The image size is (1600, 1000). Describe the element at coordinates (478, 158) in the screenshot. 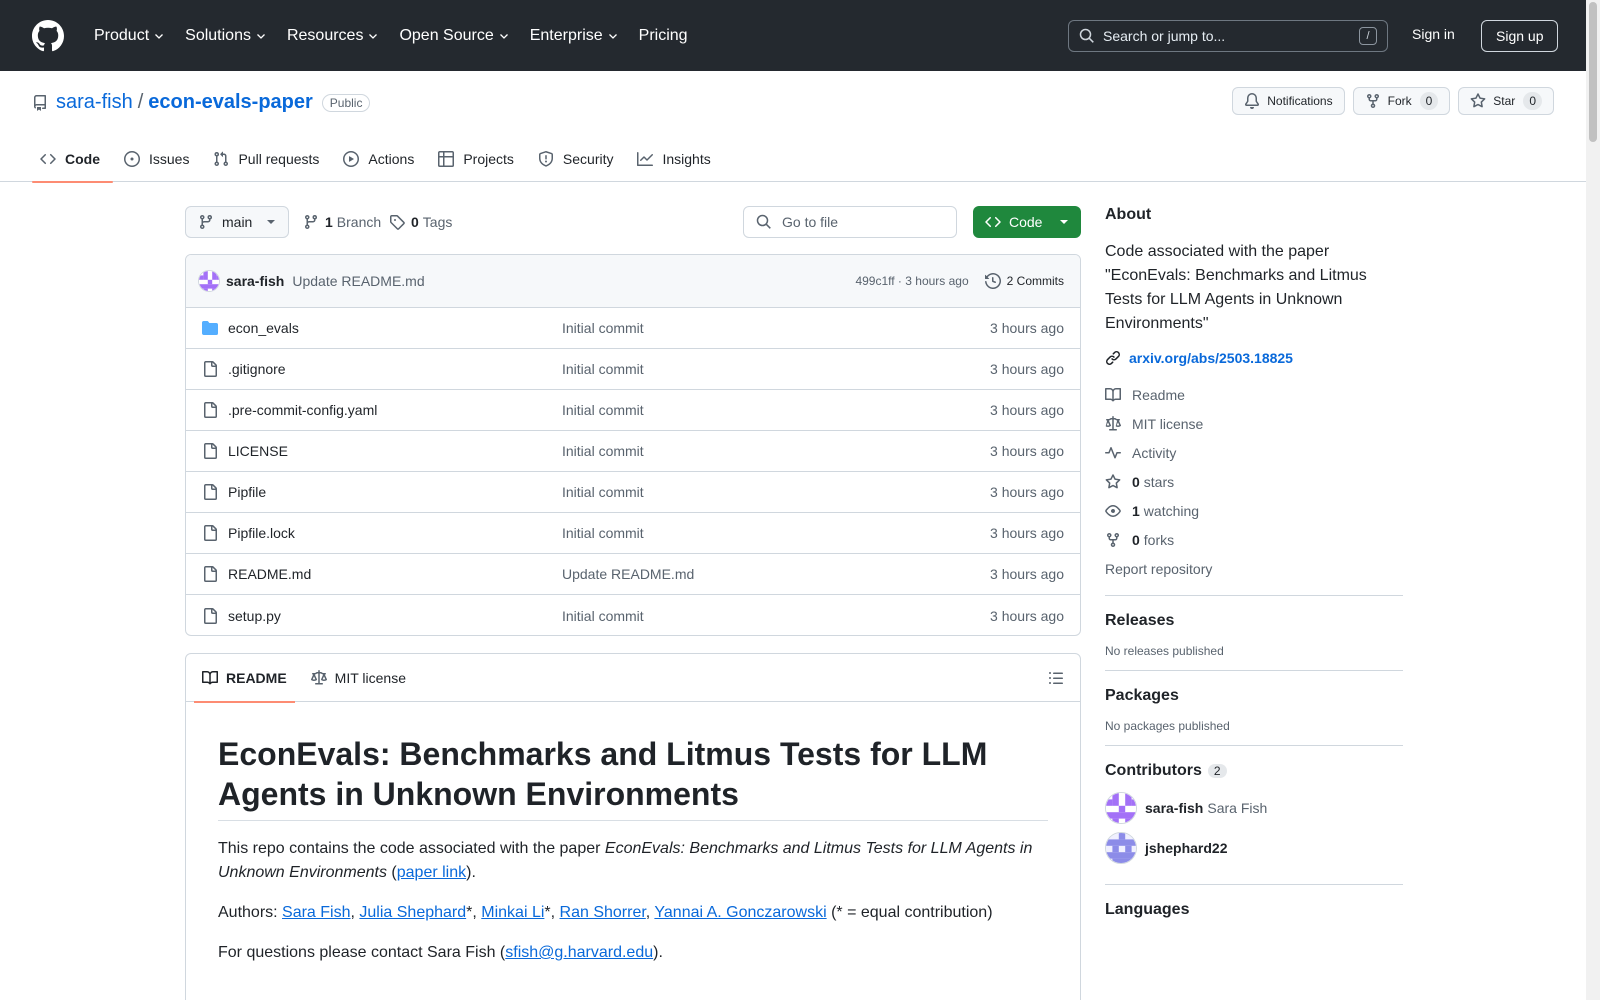

I see `tab-projects: Projects` at that location.